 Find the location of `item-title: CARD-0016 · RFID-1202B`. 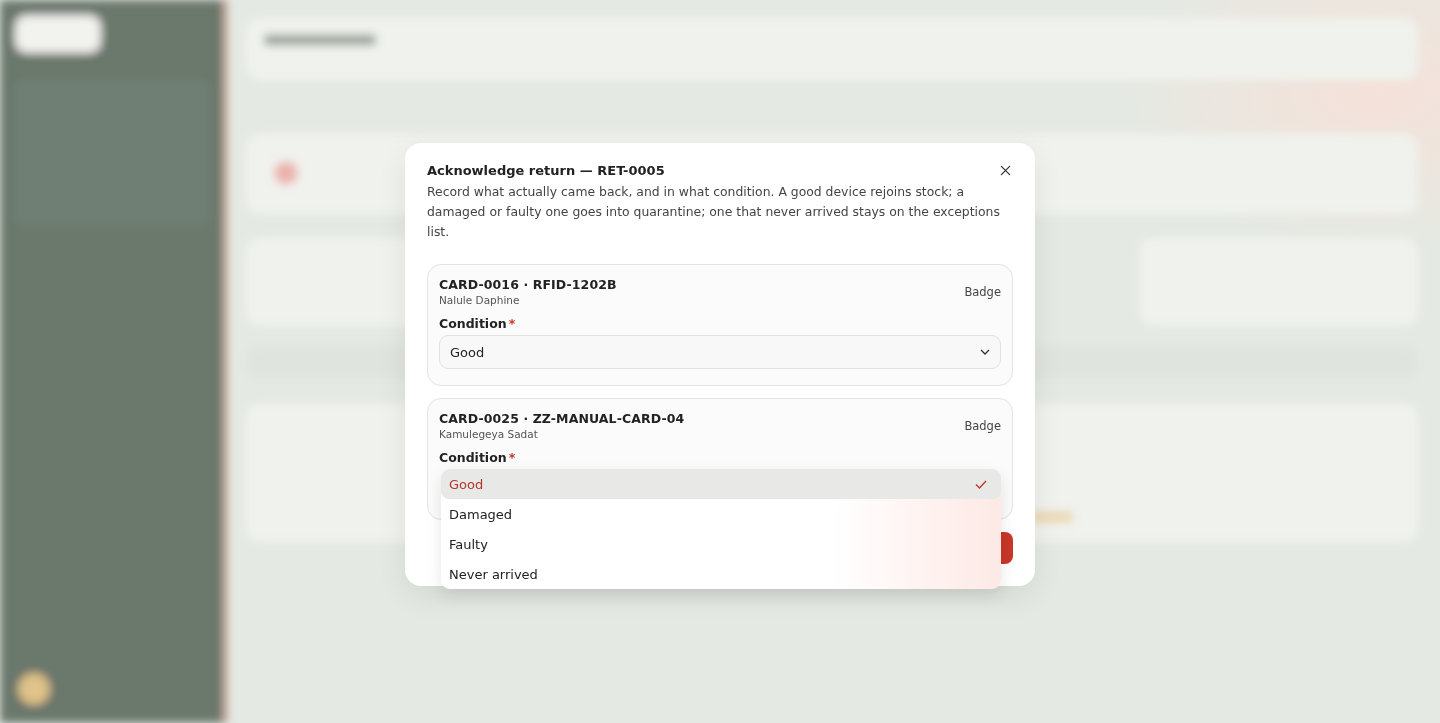

item-title: CARD-0016 · RFID-1202B is located at coordinates (528, 284).